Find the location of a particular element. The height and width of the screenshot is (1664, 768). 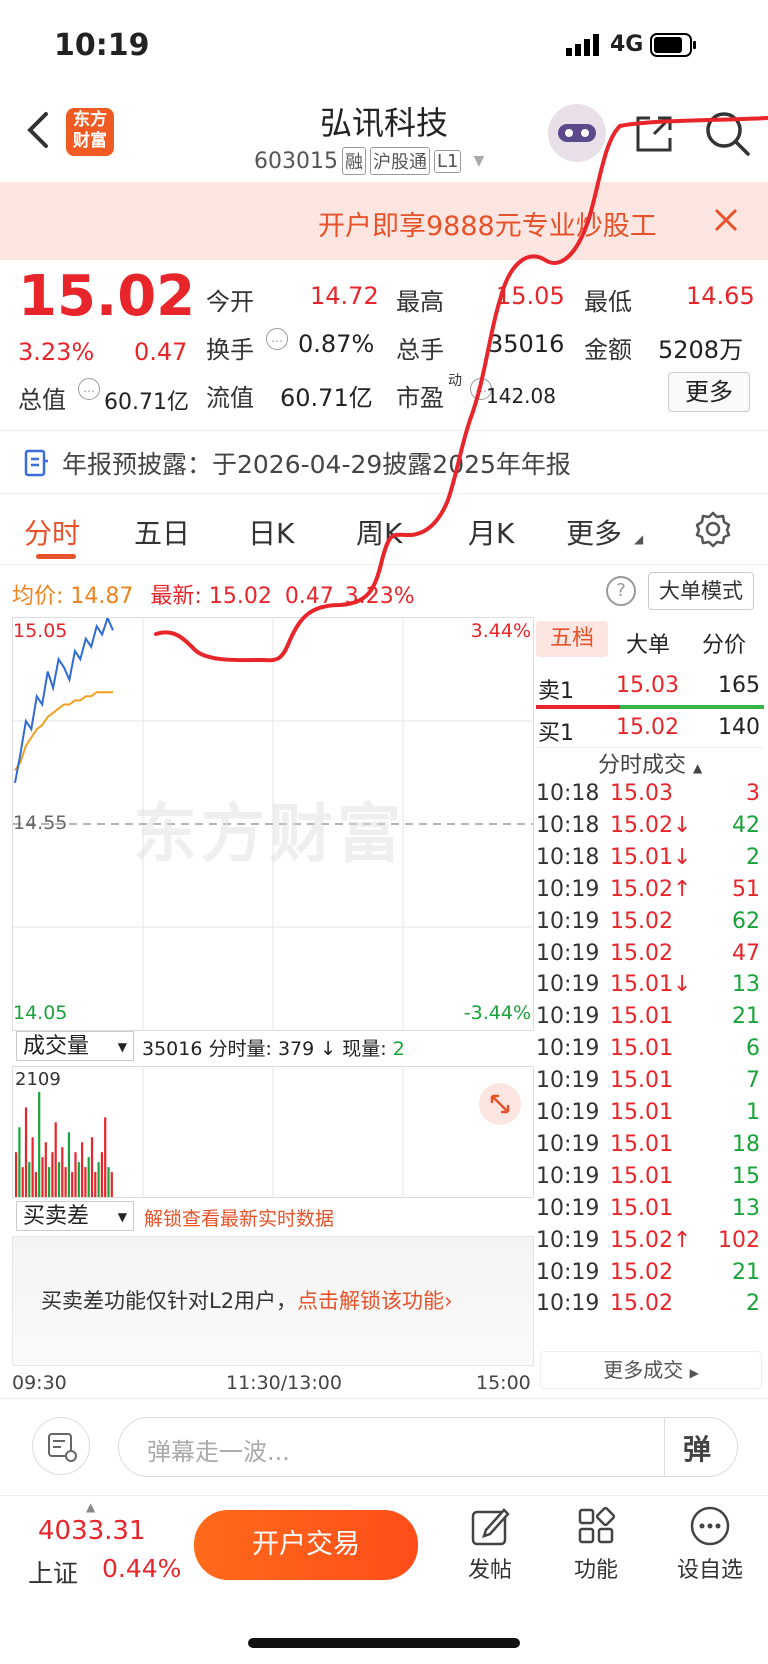

watermark: 东方财富 is located at coordinates (269, 835).